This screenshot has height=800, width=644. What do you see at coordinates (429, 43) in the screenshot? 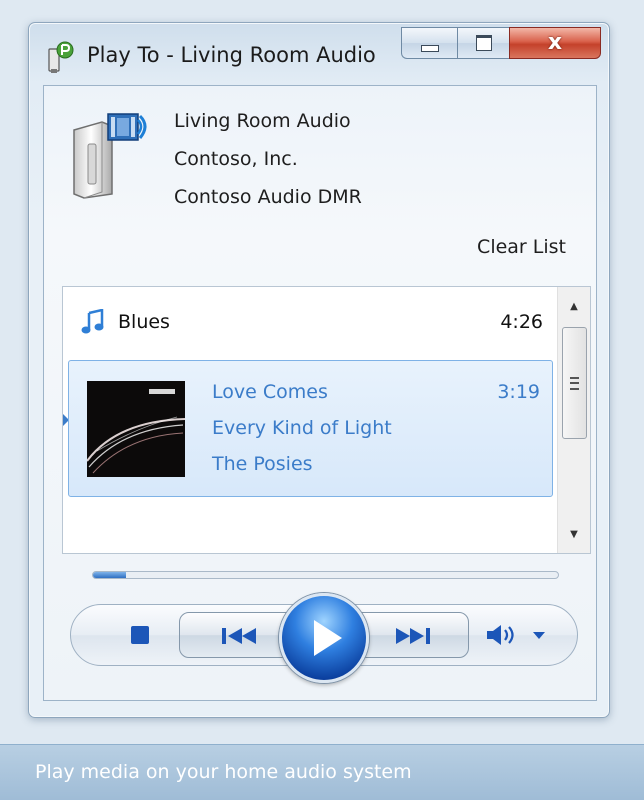
I see `minimize-button` at bounding box center [429, 43].